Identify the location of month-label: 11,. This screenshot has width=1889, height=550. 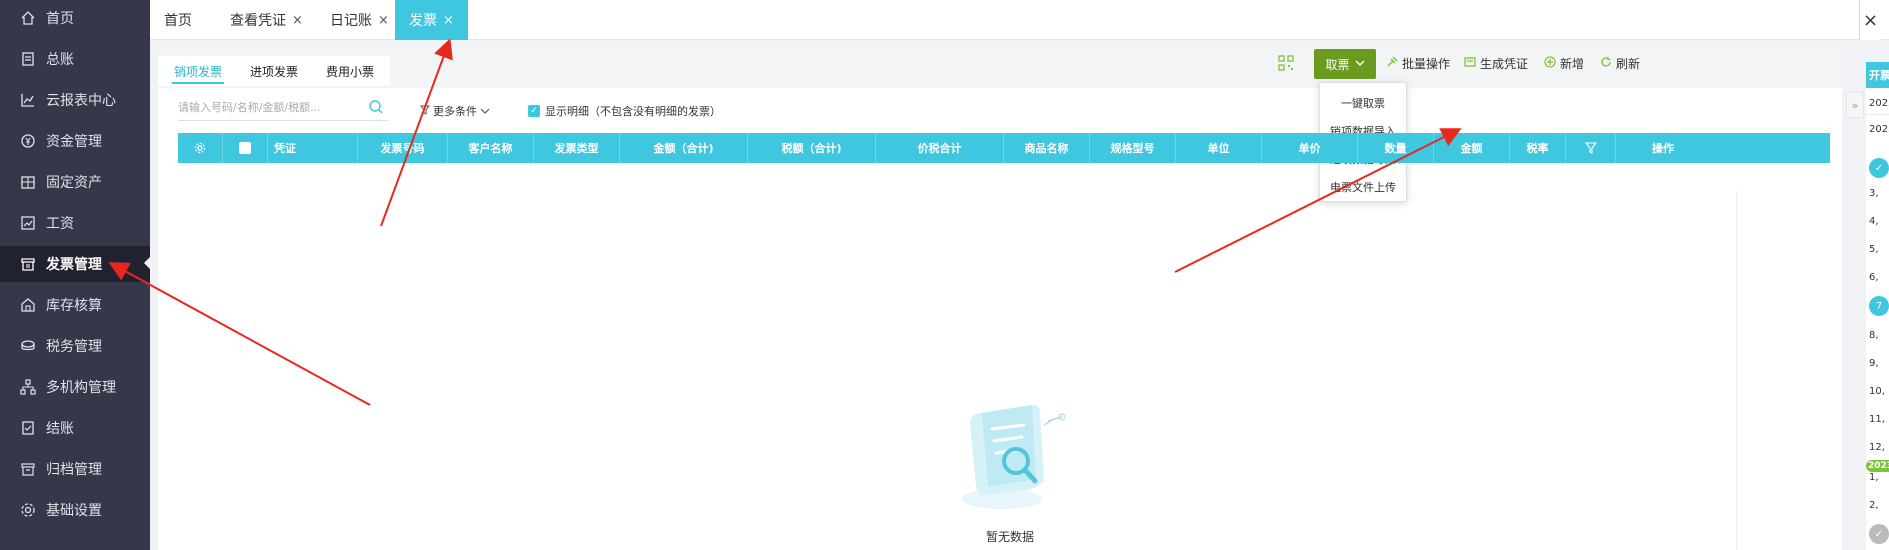
(1877, 419).